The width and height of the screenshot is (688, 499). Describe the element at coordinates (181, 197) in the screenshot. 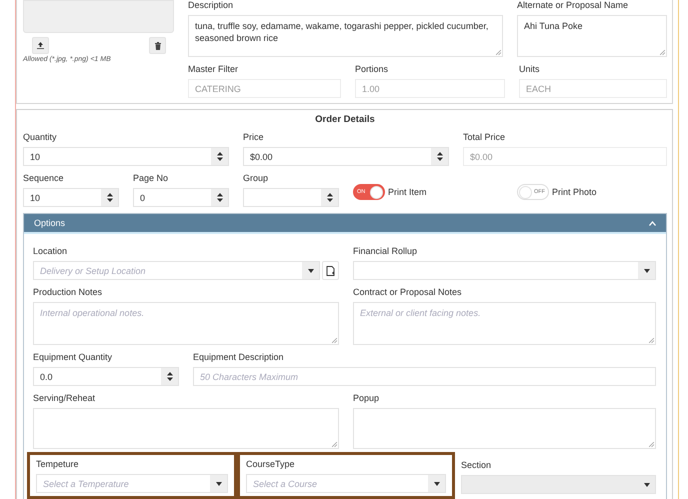

I see `number-field: 0` at that location.